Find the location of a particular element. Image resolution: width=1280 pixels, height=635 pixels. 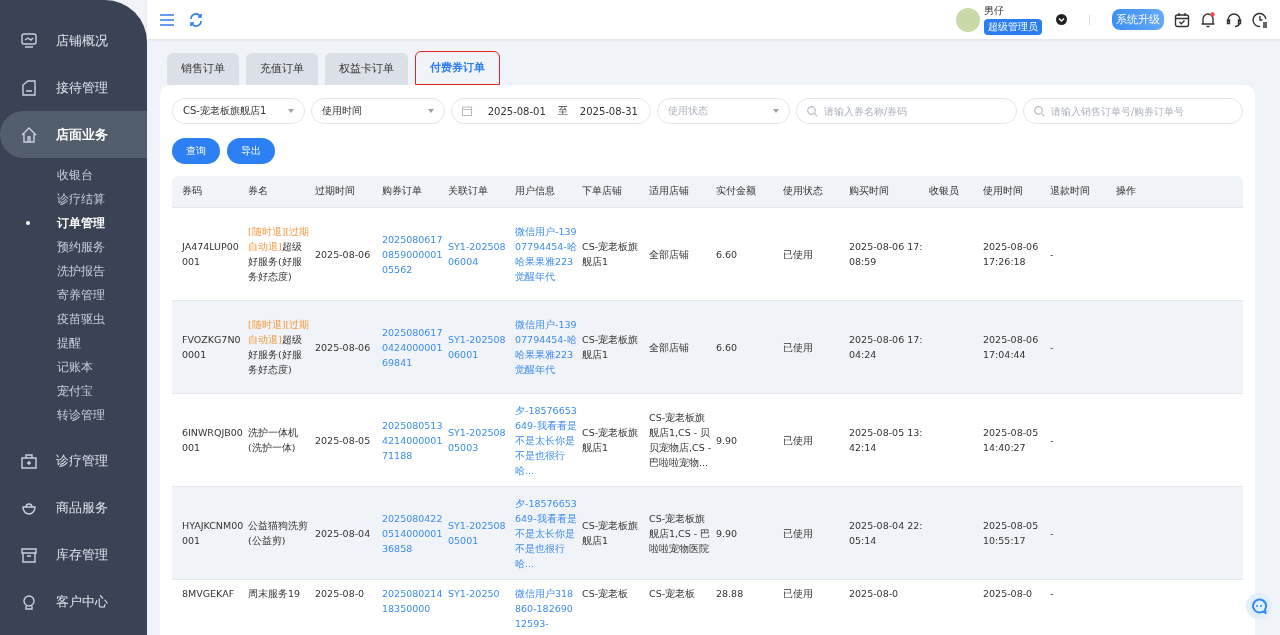

submenu-item: 订单管理 is located at coordinates (73, 223).